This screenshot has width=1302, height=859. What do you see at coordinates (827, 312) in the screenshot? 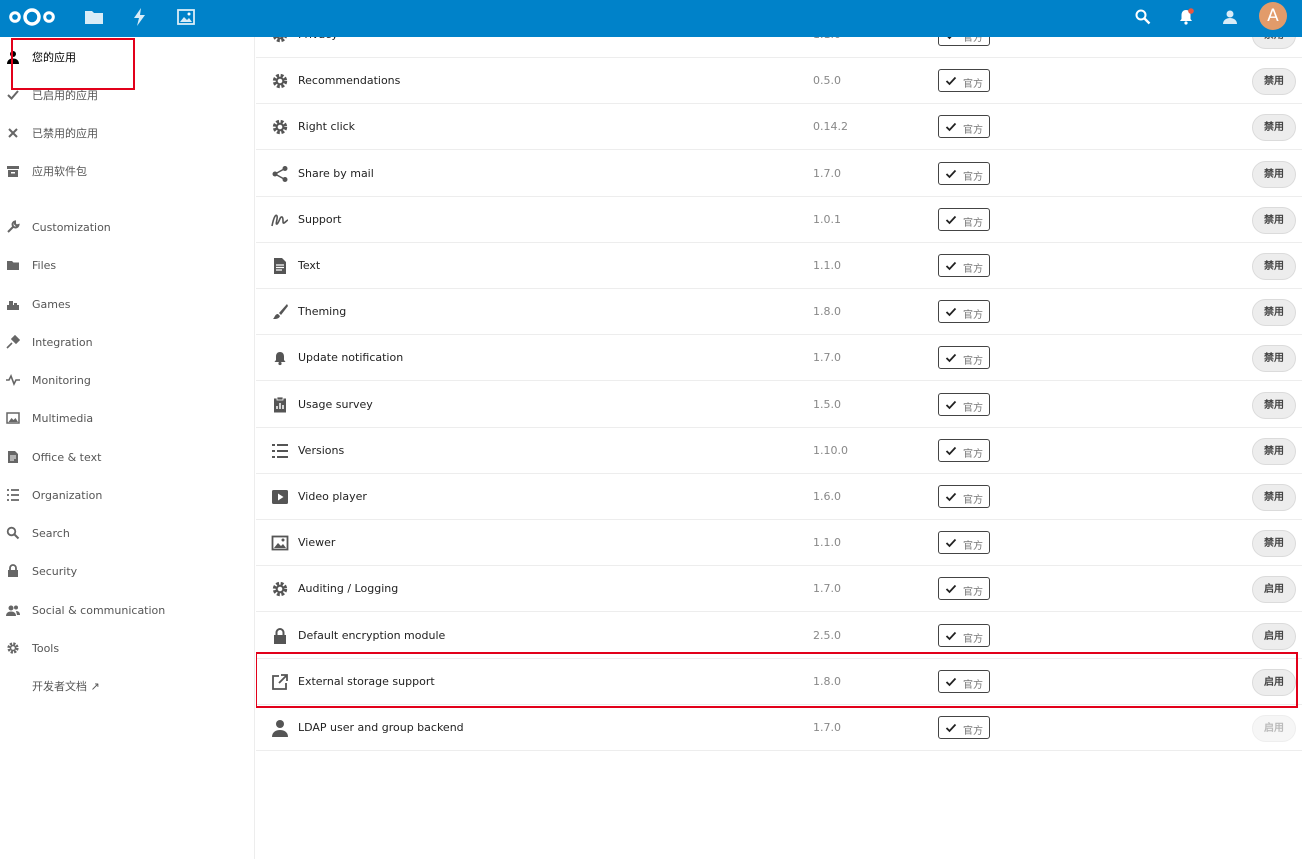
I see `app-version: 1.8.0` at bounding box center [827, 312].